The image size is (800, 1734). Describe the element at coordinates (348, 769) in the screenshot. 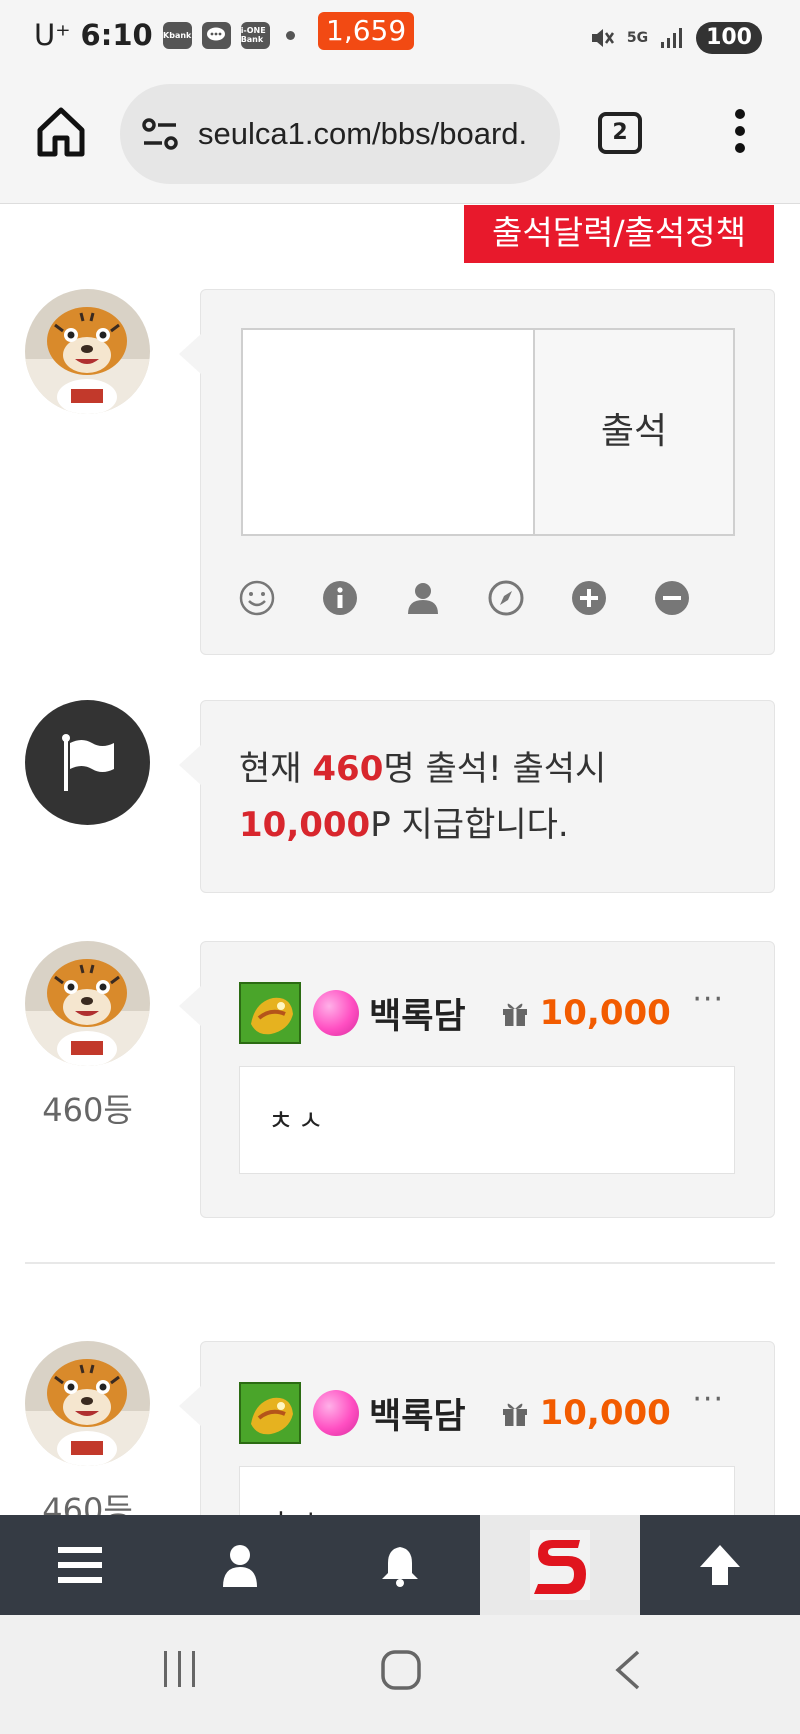

I see `attendance-count: 460` at that location.